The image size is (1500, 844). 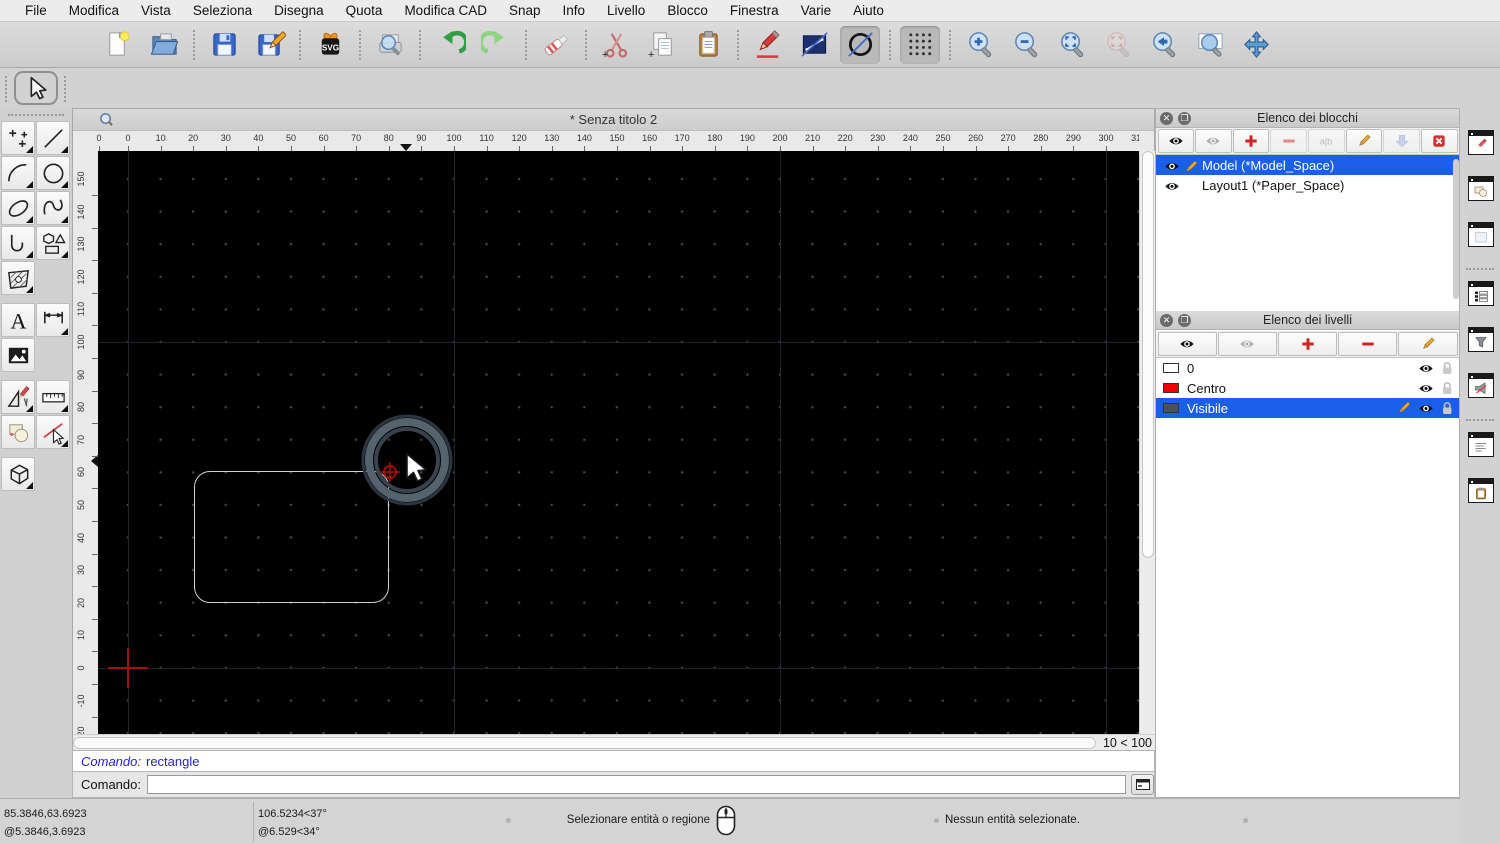 What do you see at coordinates (636, 784) in the screenshot?
I see `command-input` at bounding box center [636, 784].